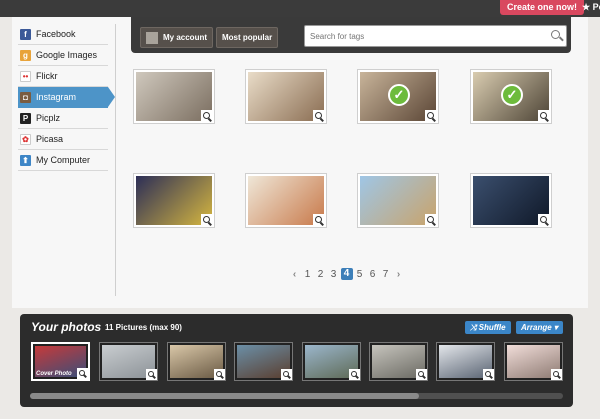  Describe the element at coordinates (334, 274) in the screenshot. I see `page-link-3: 3` at that location.